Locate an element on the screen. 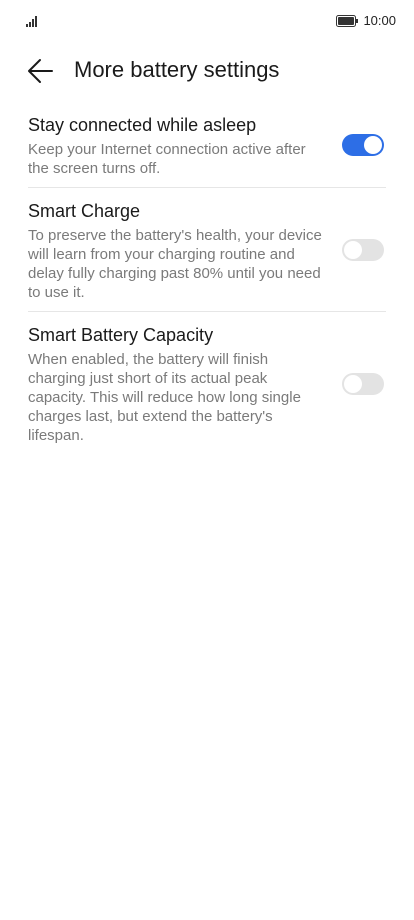  setting-title: Smart Battery Capacity is located at coordinates (121, 335).